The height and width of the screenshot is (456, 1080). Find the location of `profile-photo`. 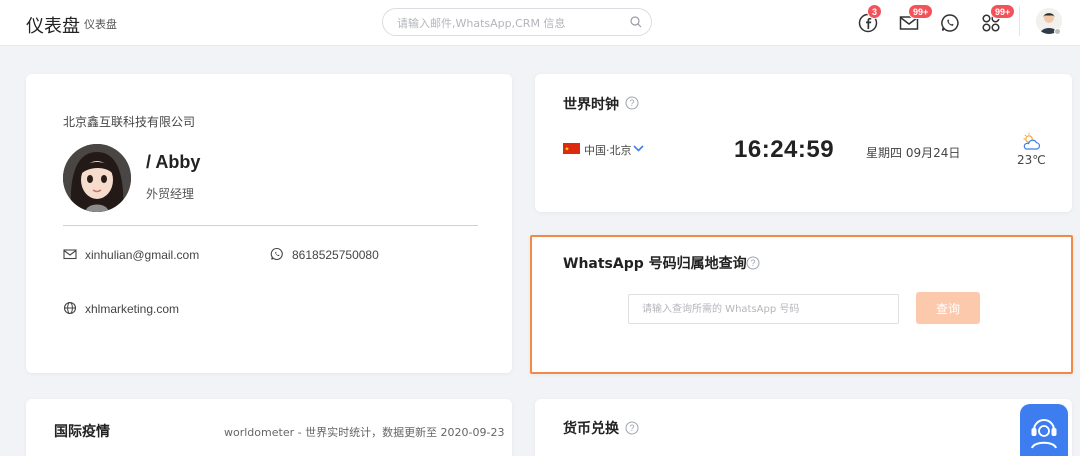

profile-photo is located at coordinates (97, 178).